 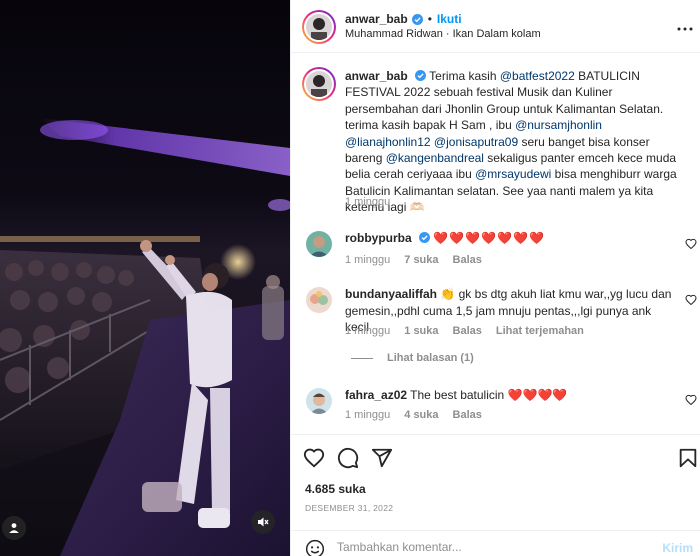 I want to click on see-translation-button: Lihat terjemahan, so click(x=540, y=331).